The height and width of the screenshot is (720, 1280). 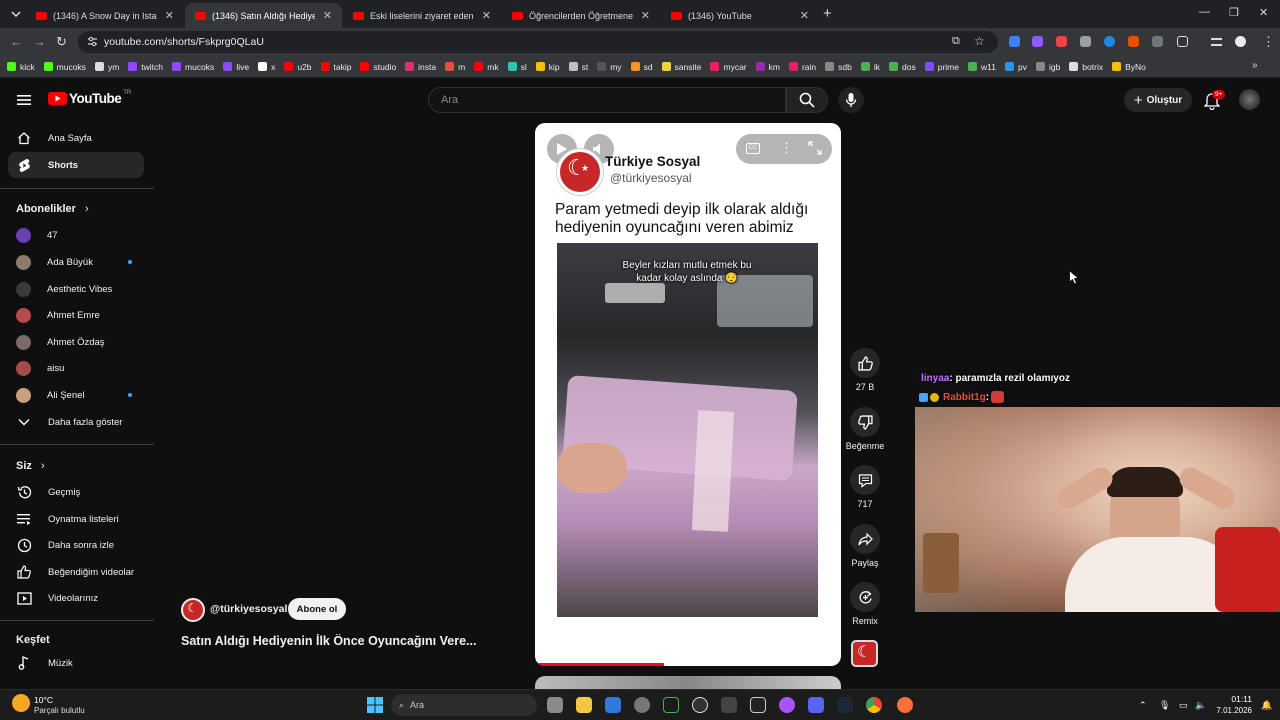 What do you see at coordinates (21, 703) in the screenshot?
I see `weather-icon` at bounding box center [21, 703].